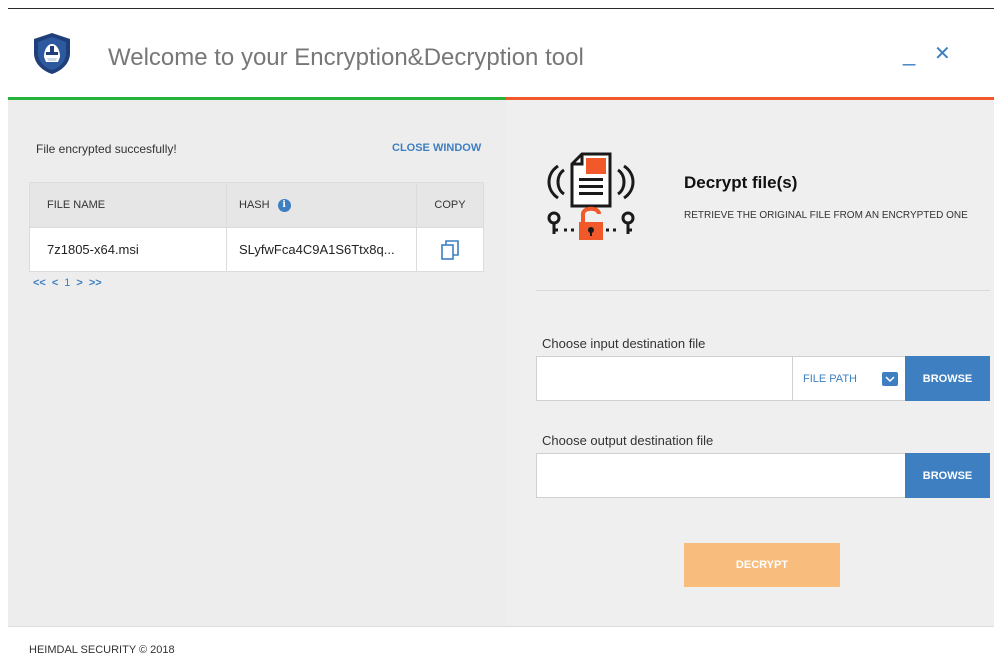 This screenshot has height=672, width=994. I want to click on close-window-link: CLOSE WINDOW, so click(436, 148).